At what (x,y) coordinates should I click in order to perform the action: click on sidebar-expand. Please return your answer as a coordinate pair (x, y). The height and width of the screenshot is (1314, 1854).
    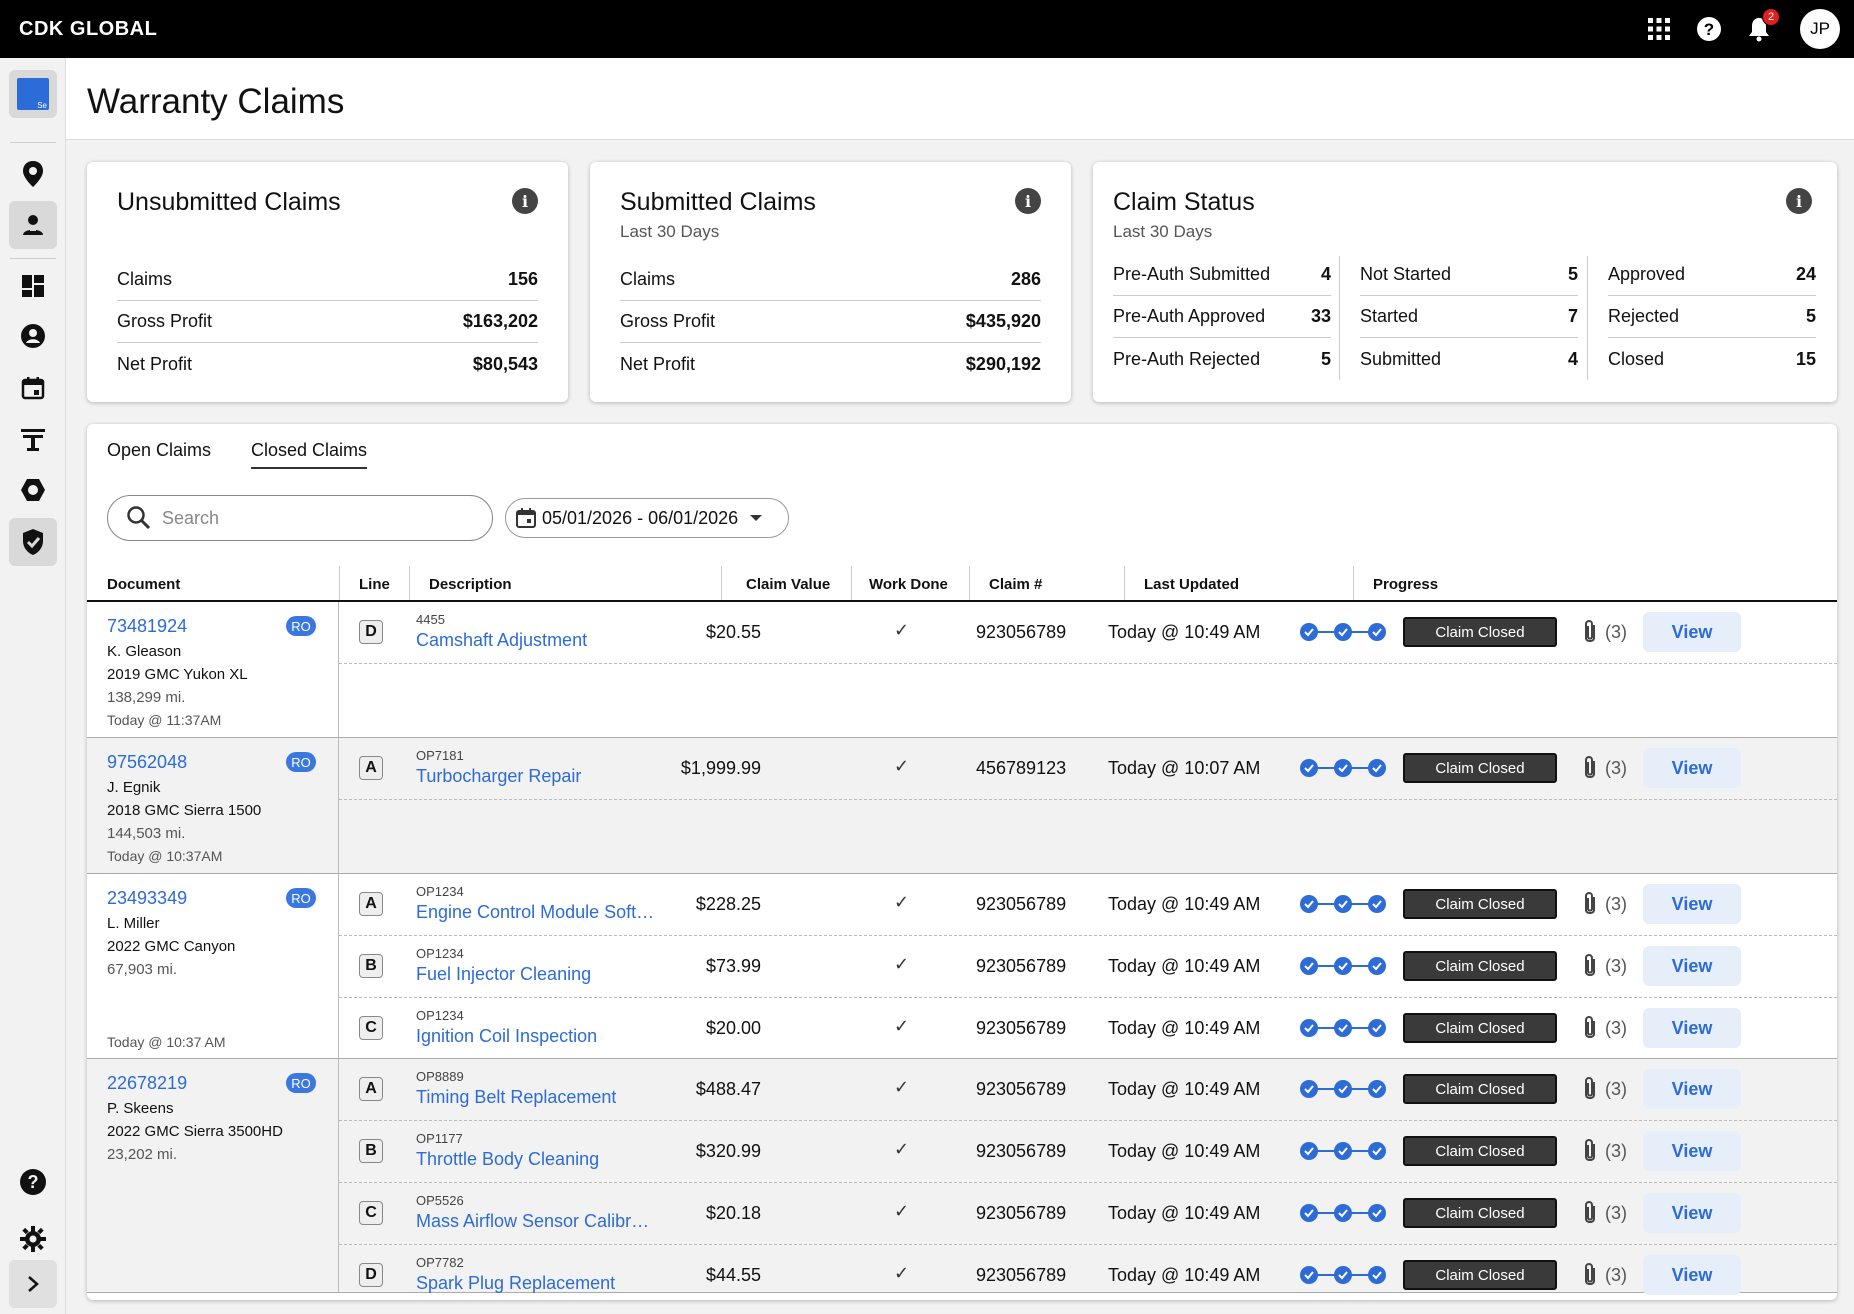
    Looking at the image, I should click on (33, 1284).